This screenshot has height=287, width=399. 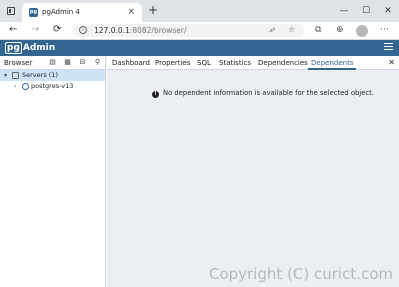 What do you see at coordinates (33, 12) in the screenshot?
I see `pgadmin-favicon-icon: pg` at bounding box center [33, 12].